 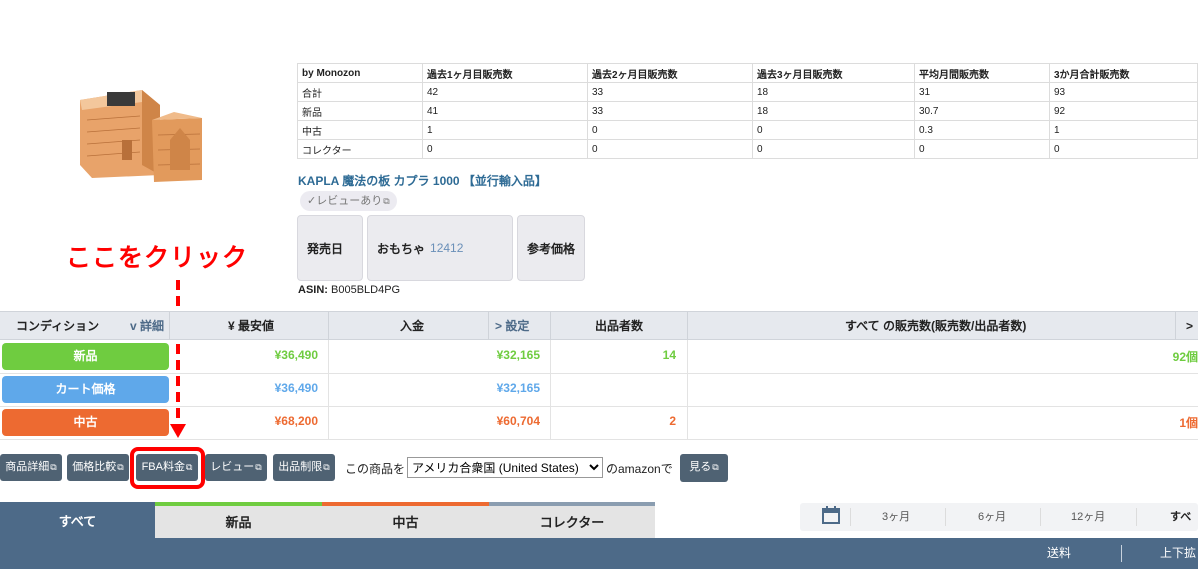 What do you see at coordinates (1059, 553) in the screenshot?
I see `shipping-toggle: 送料` at bounding box center [1059, 553].